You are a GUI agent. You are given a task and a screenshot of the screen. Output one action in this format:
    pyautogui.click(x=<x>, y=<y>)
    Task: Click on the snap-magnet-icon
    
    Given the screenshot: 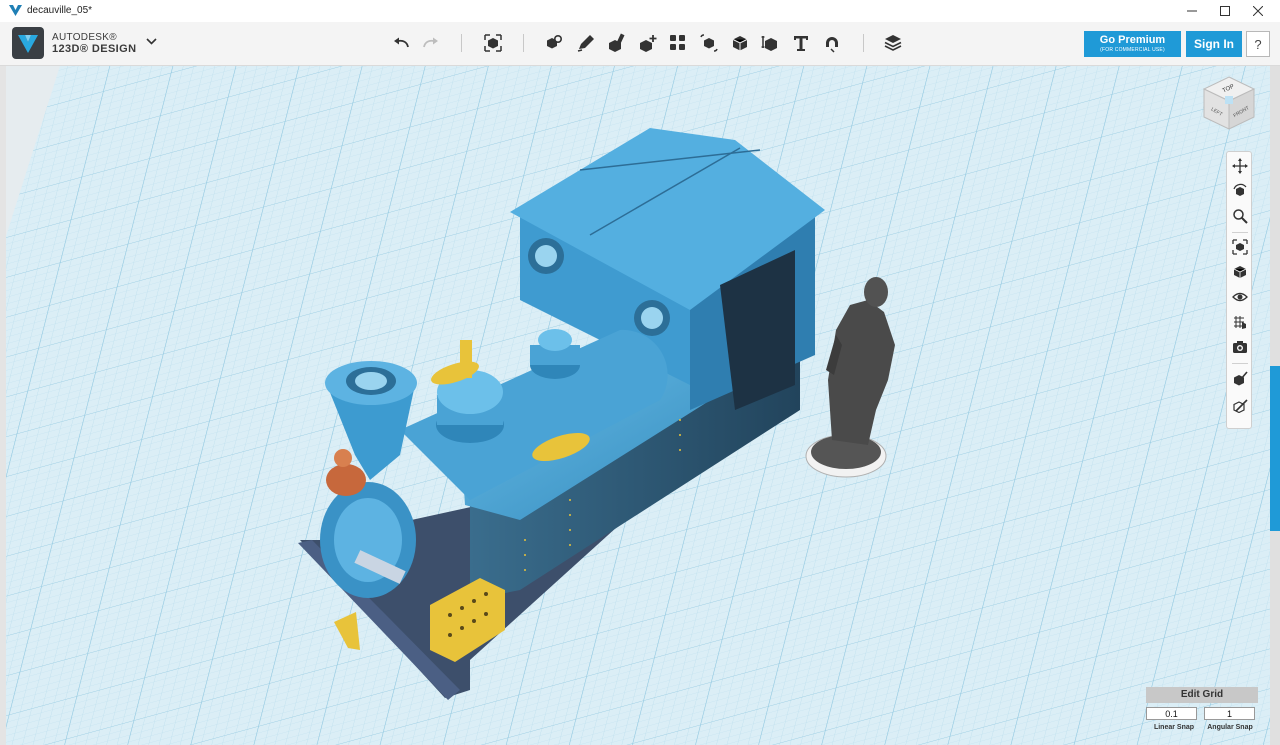 What is the action you would take?
    pyautogui.click(x=832, y=45)
    